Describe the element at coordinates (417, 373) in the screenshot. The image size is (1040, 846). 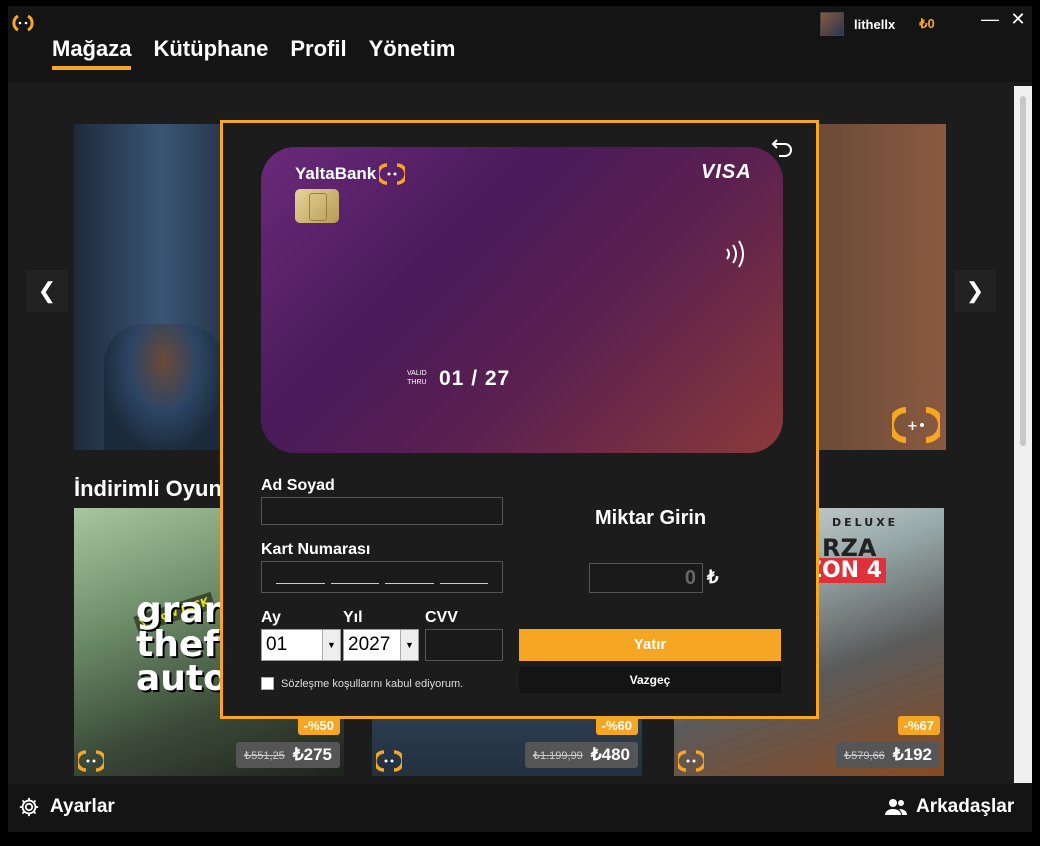
I see `valid-label-line: VALID` at that location.